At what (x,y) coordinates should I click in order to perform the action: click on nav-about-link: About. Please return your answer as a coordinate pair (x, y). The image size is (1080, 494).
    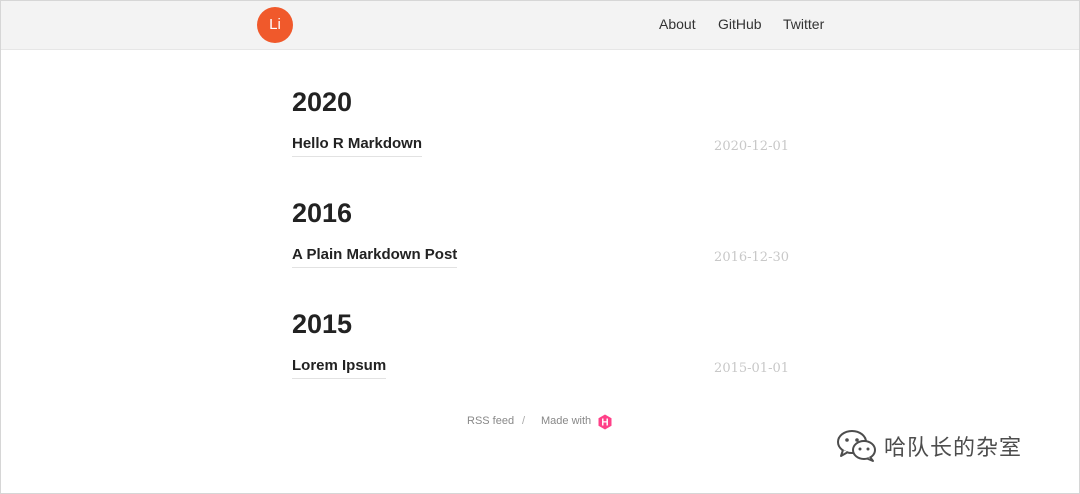
    Looking at the image, I should click on (677, 24).